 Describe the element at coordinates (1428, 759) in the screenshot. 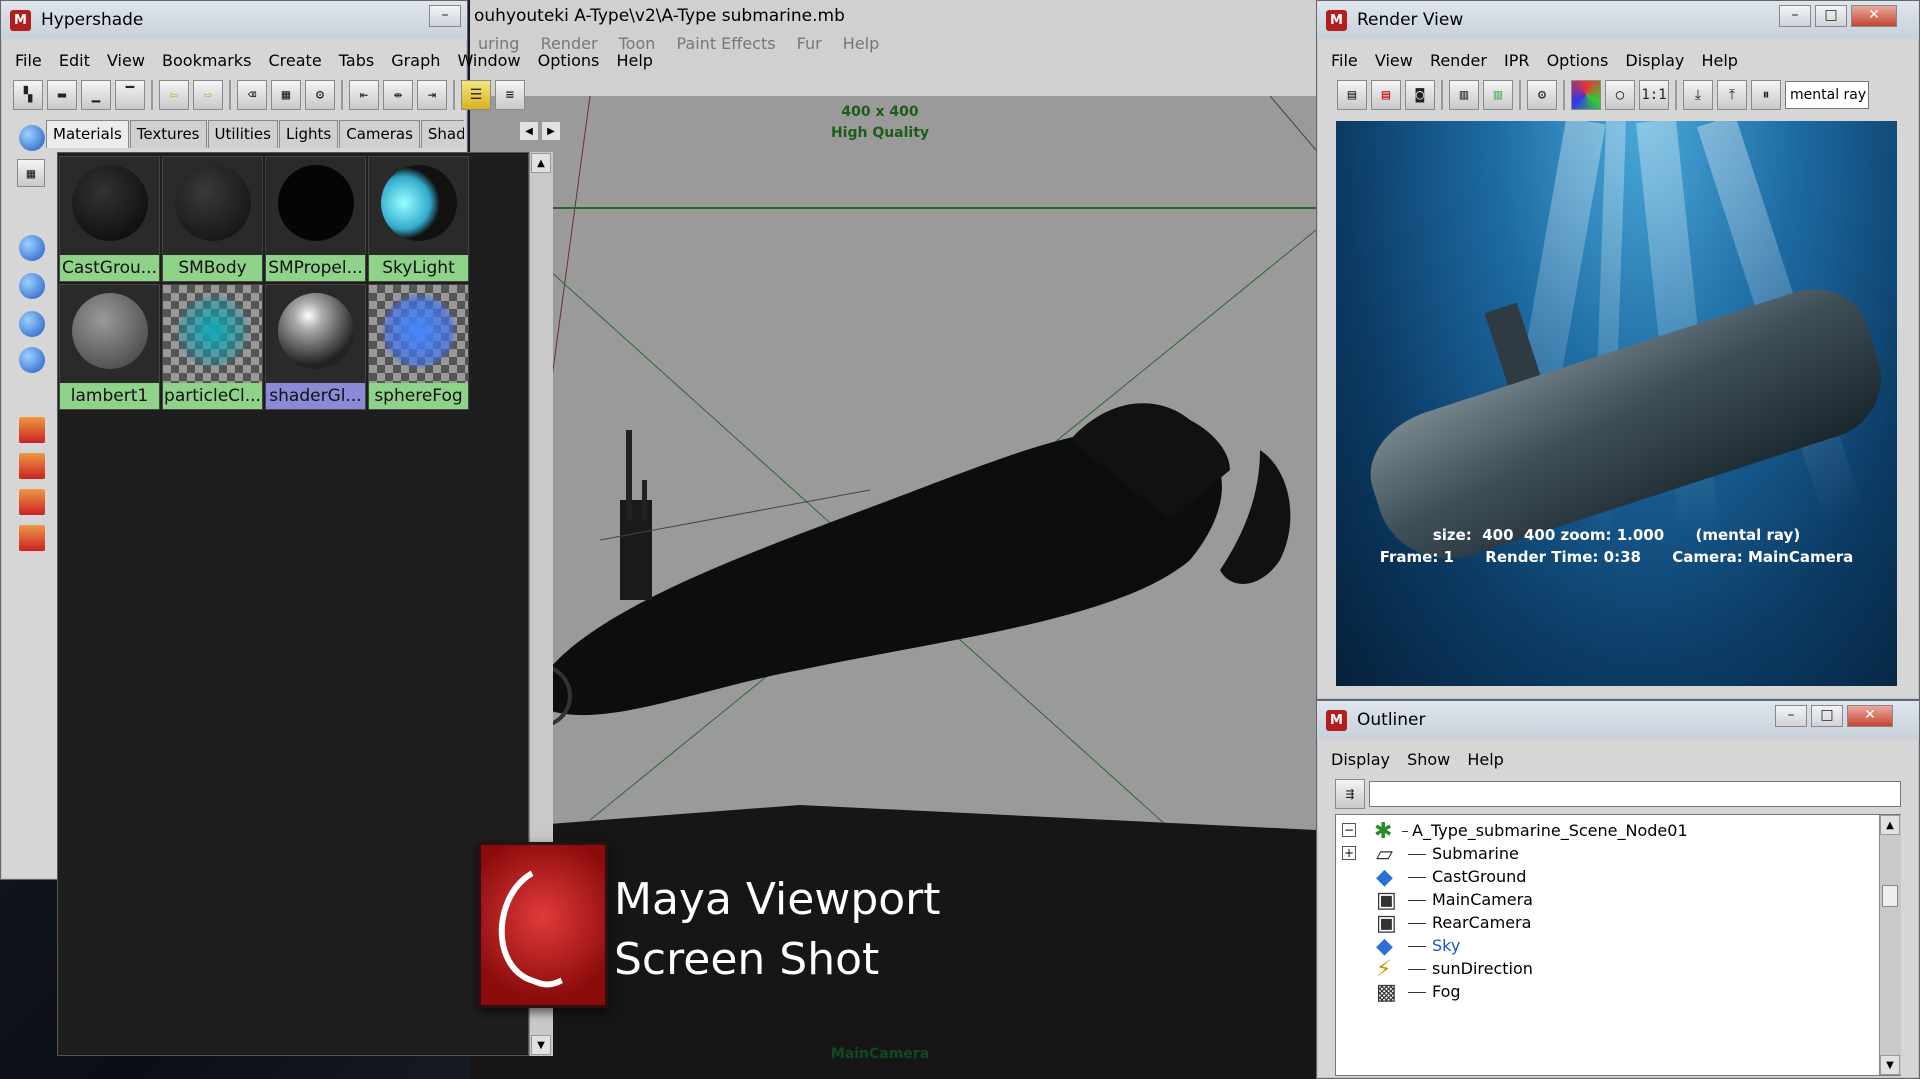

I see `menu-show: Show` at that location.